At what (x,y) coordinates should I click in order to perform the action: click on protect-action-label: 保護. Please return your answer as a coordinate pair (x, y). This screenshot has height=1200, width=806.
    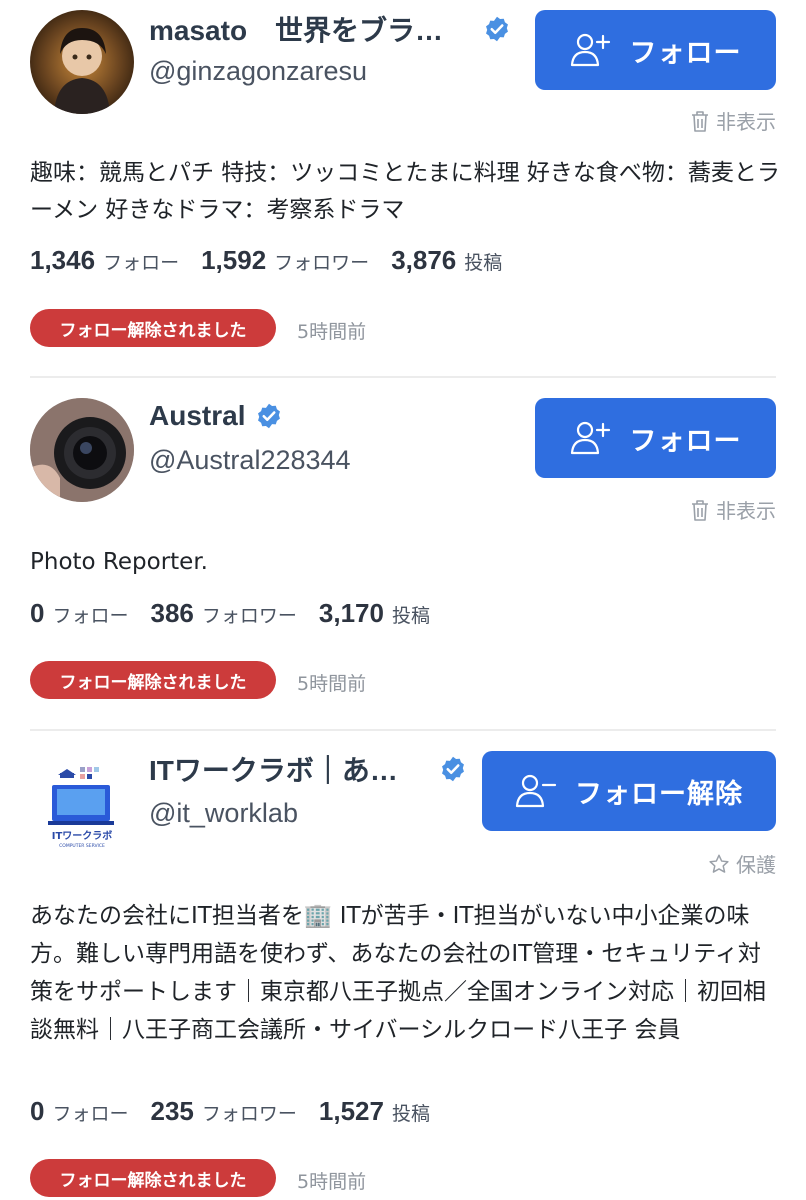
    Looking at the image, I should click on (756, 865).